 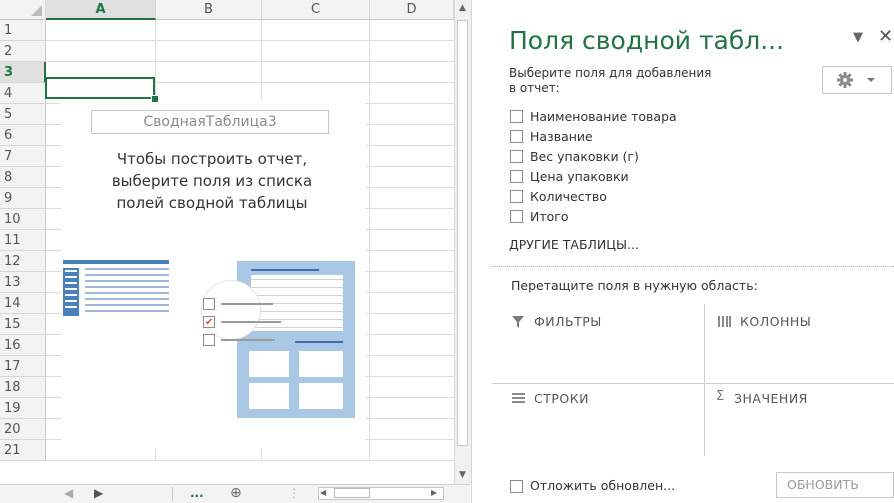 I want to click on row-header-4: 4, so click(x=23, y=93).